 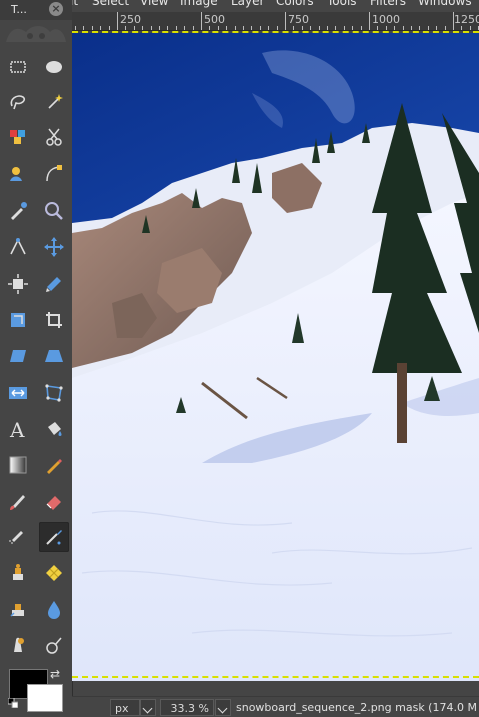 What do you see at coordinates (18, 102) in the screenshot?
I see `free-select-tool-icon` at bounding box center [18, 102].